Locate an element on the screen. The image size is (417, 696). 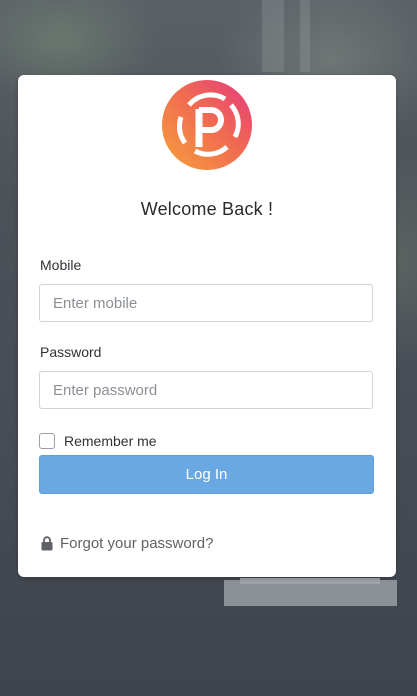
remember-me-label: Remember me is located at coordinates (110, 441).